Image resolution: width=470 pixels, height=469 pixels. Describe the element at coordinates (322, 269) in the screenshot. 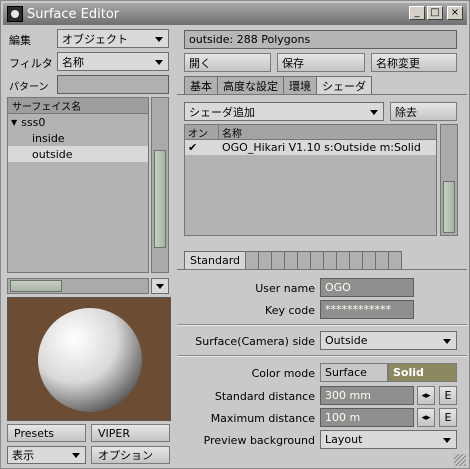

I see `sub-tab-underline` at that location.